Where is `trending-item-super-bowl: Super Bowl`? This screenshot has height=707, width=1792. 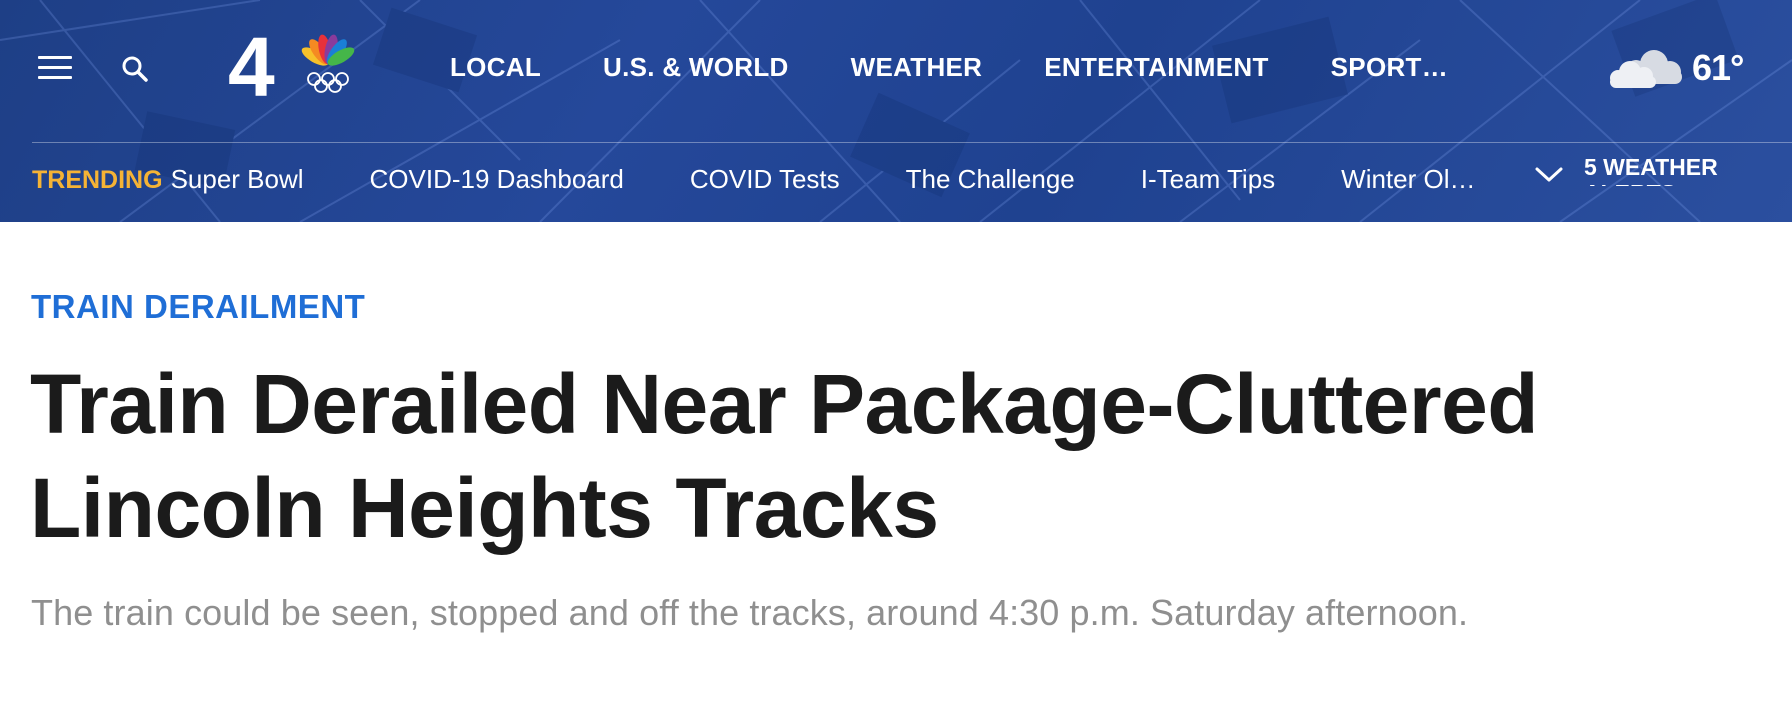
trending-item-super-bowl: Super Bowl is located at coordinates (237, 179).